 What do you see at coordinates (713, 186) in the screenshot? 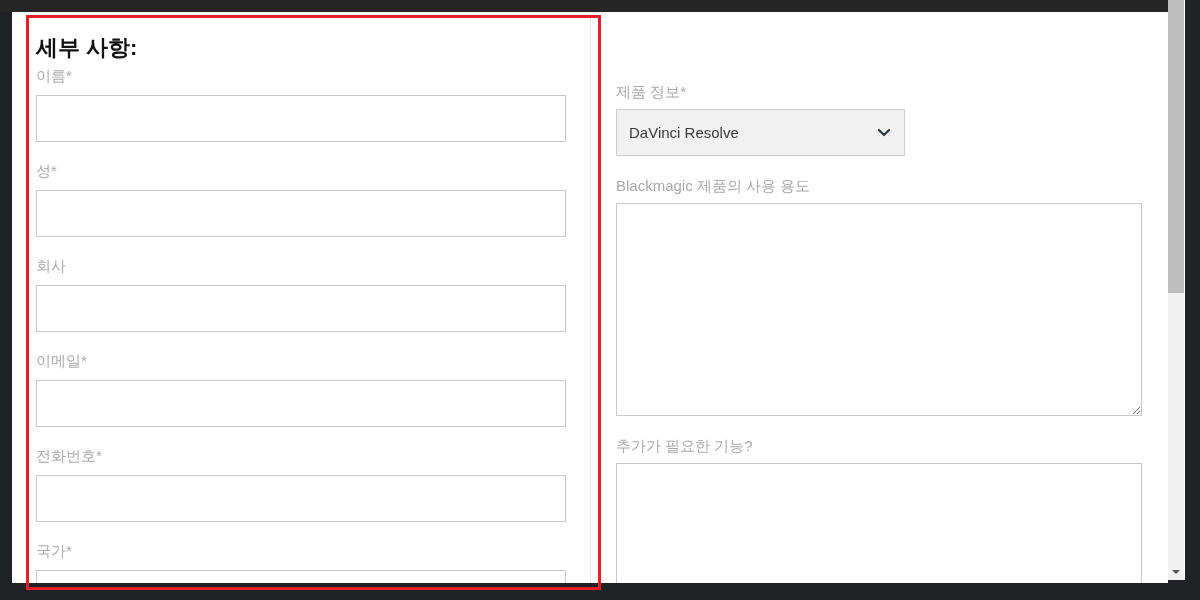
I see `field-label: Blackmagic 제품의 사용 용도` at bounding box center [713, 186].